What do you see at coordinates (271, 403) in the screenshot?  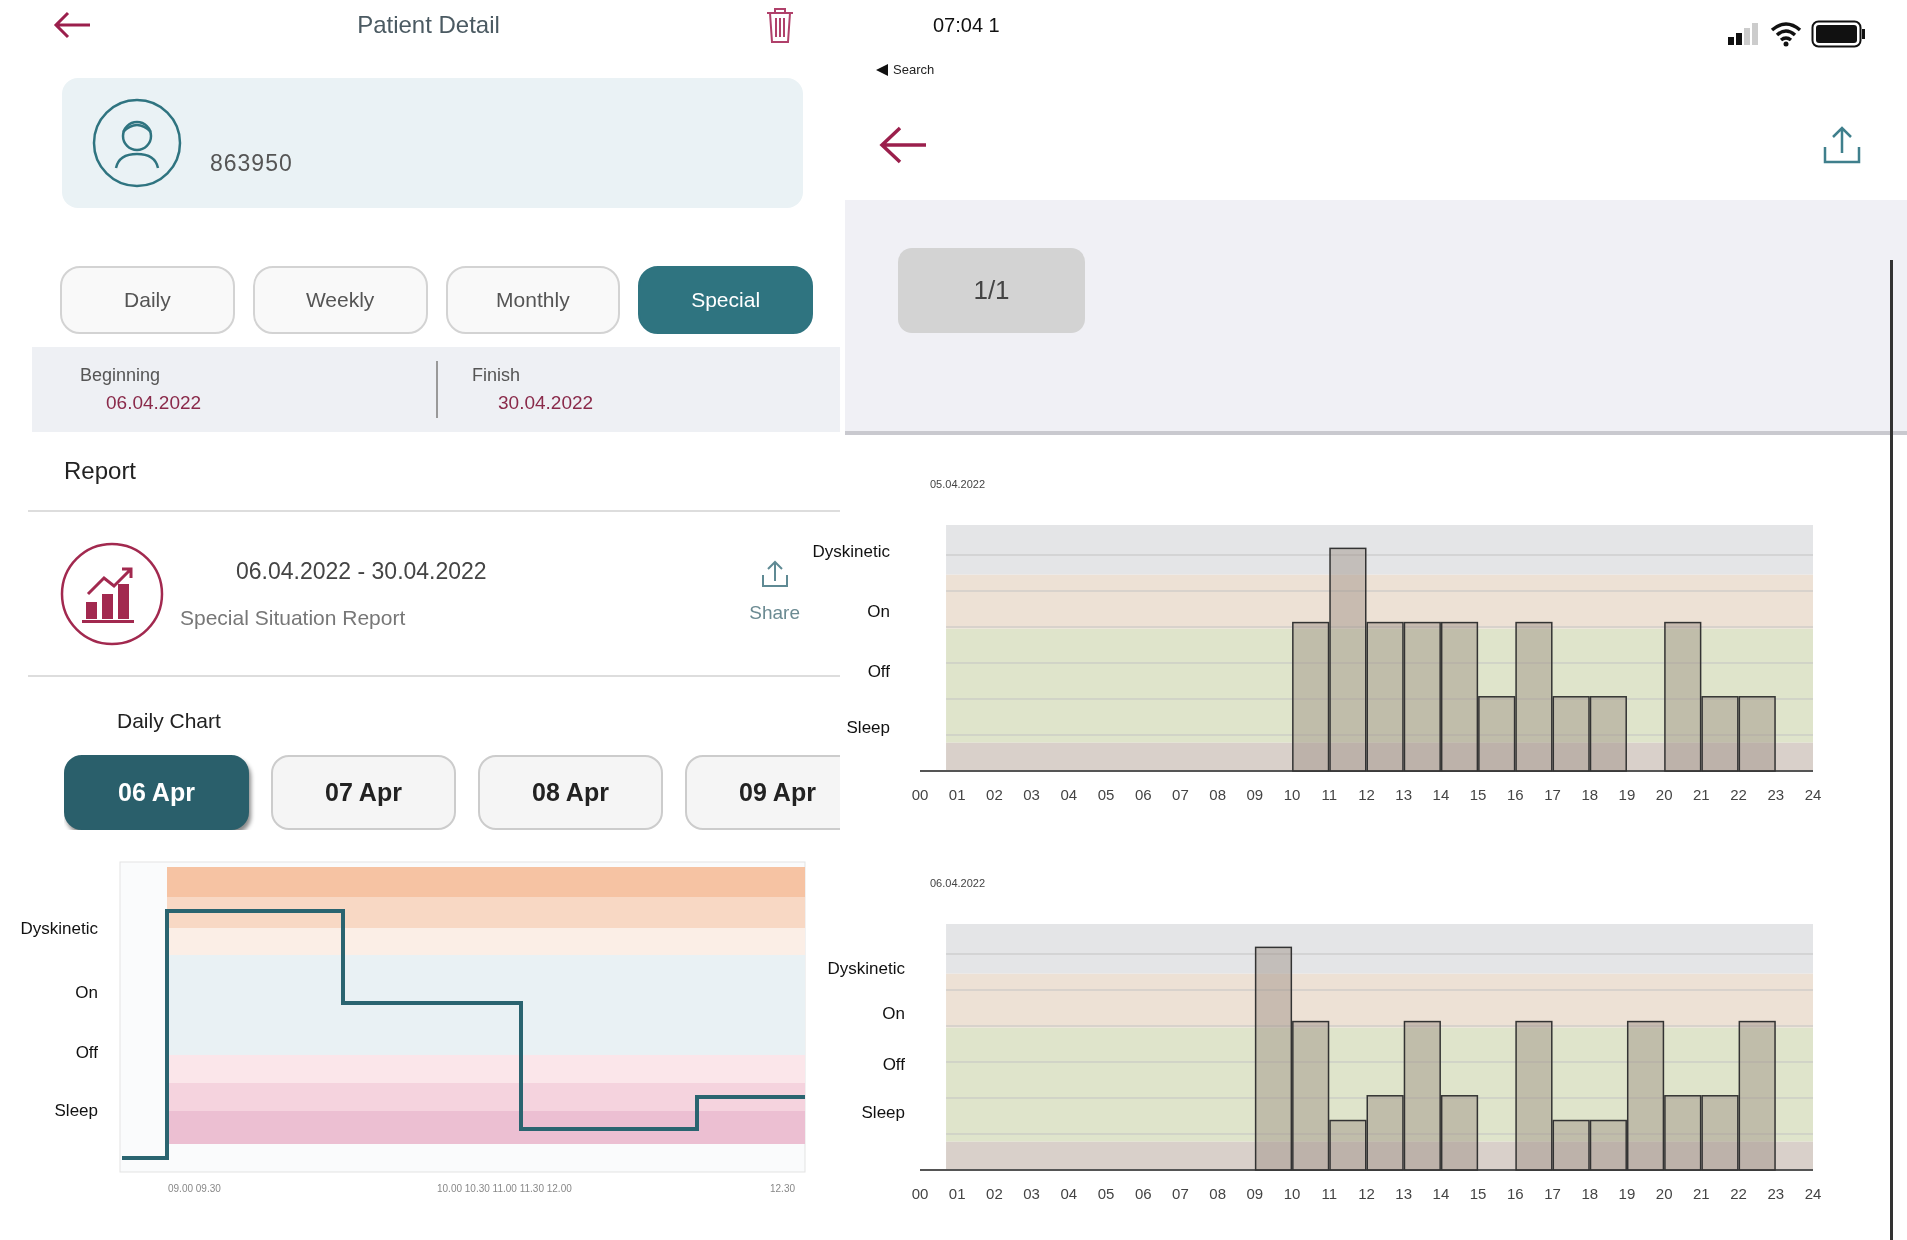 I see `date-field: 06.04.2022` at bounding box center [271, 403].